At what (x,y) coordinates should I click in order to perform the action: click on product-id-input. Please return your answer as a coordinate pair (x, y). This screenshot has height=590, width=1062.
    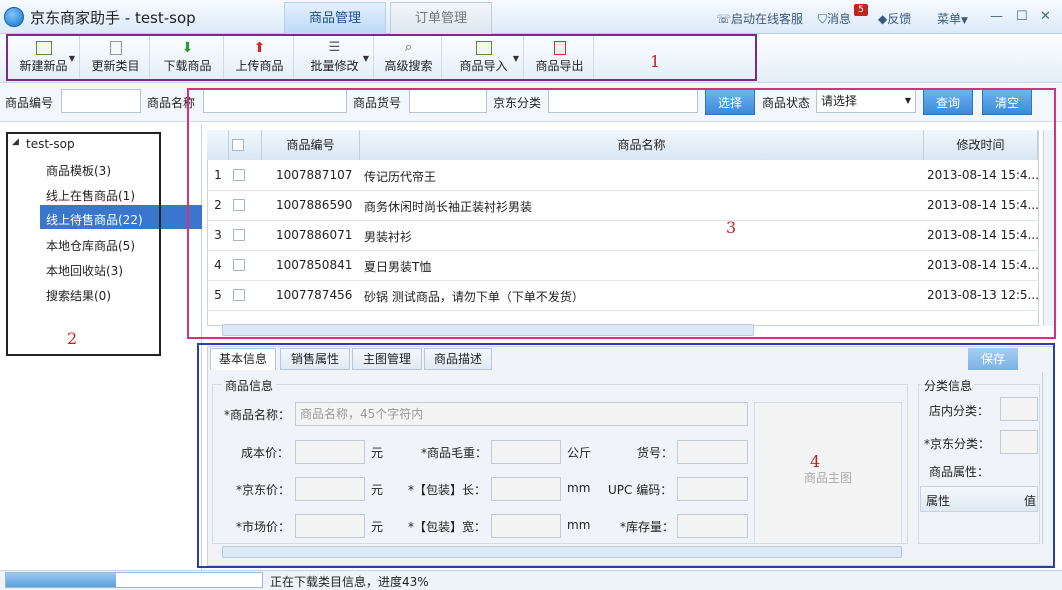
    Looking at the image, I should click on (101, 101).